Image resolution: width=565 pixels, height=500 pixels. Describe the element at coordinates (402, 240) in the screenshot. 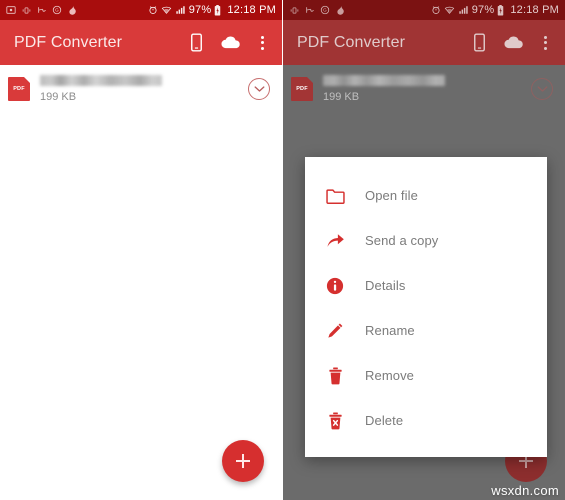

I see `menu-item-label: Send a copy` at that location.